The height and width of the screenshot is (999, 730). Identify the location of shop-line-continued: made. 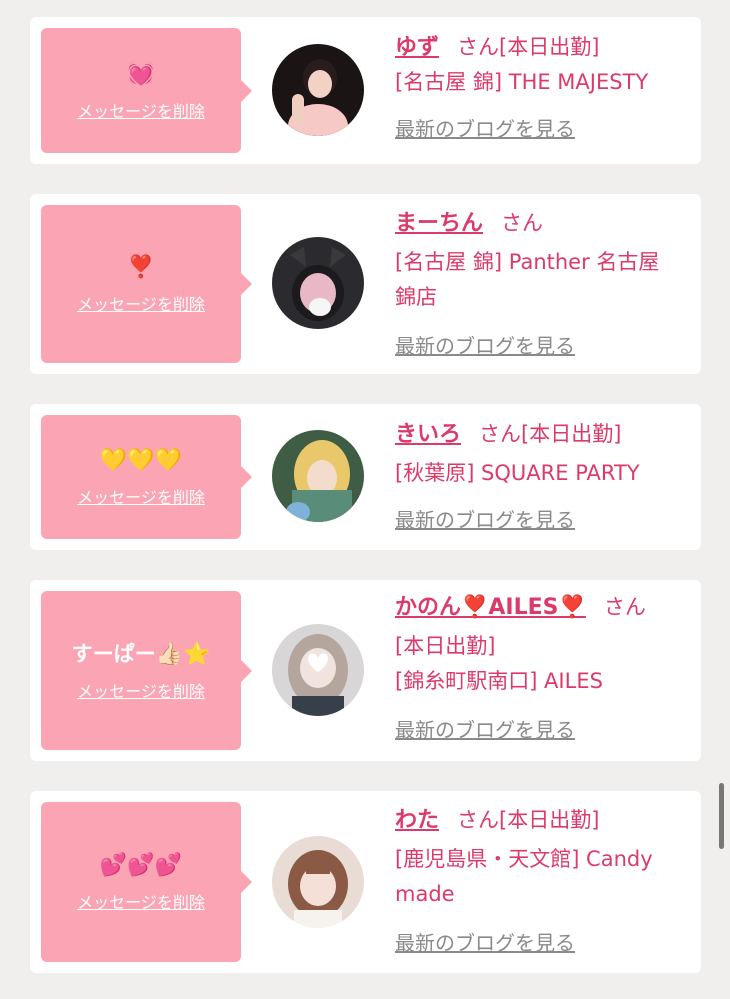
(425, 894).